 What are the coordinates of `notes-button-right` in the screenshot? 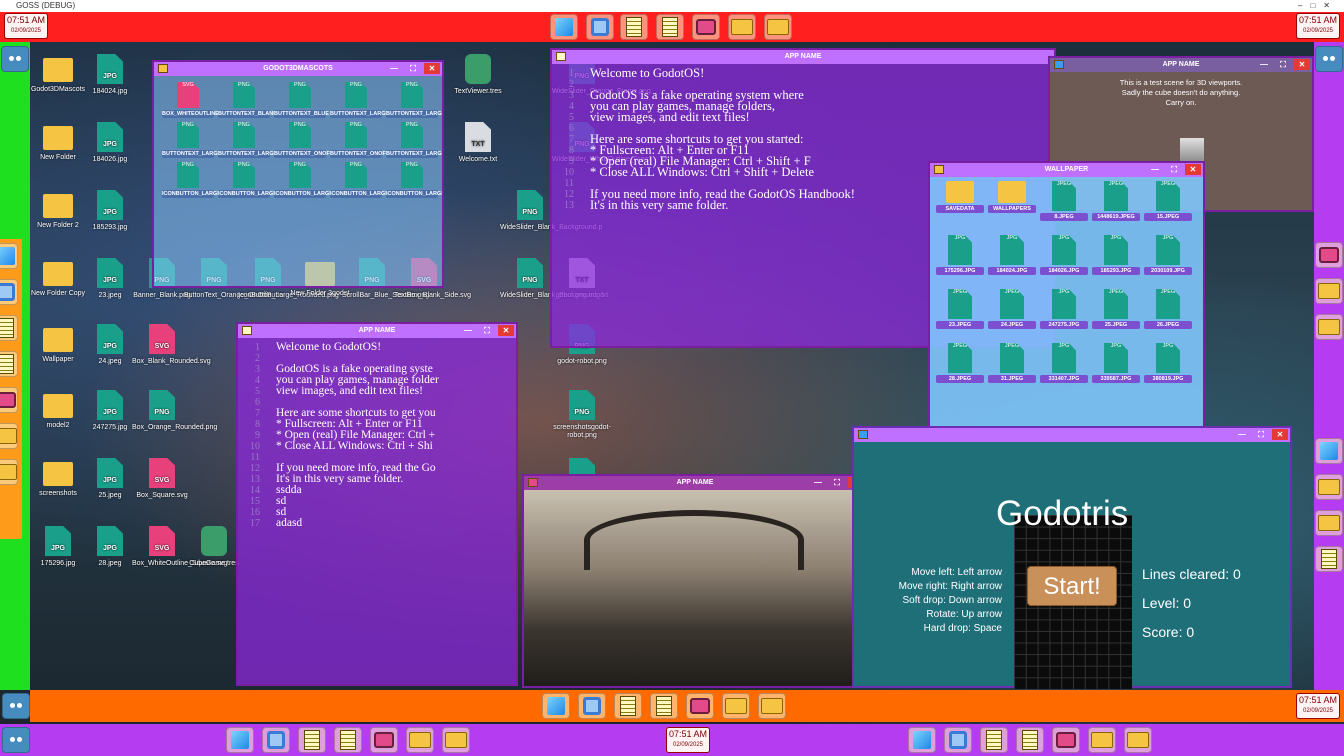 It's located at (1329, 559).